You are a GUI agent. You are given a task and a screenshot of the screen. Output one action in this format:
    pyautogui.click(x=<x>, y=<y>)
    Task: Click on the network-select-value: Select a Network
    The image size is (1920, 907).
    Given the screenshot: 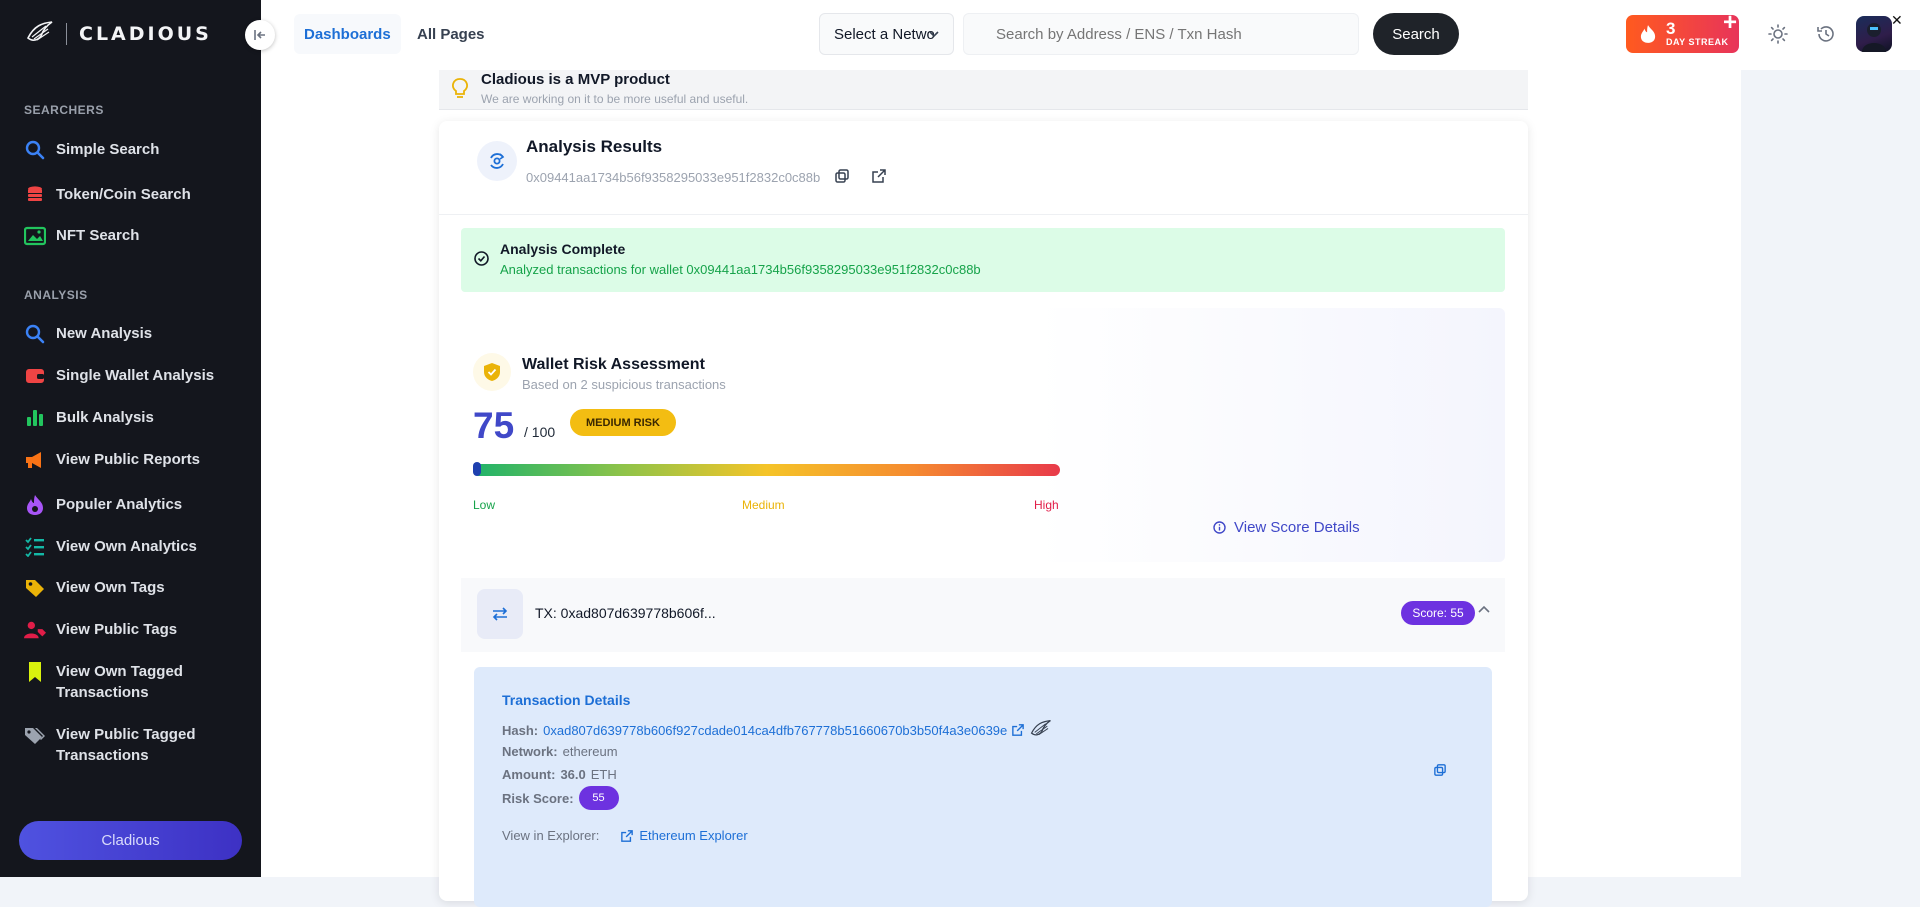 What is the action you would take?
    pyautogui.click(x=884, y=34)
    